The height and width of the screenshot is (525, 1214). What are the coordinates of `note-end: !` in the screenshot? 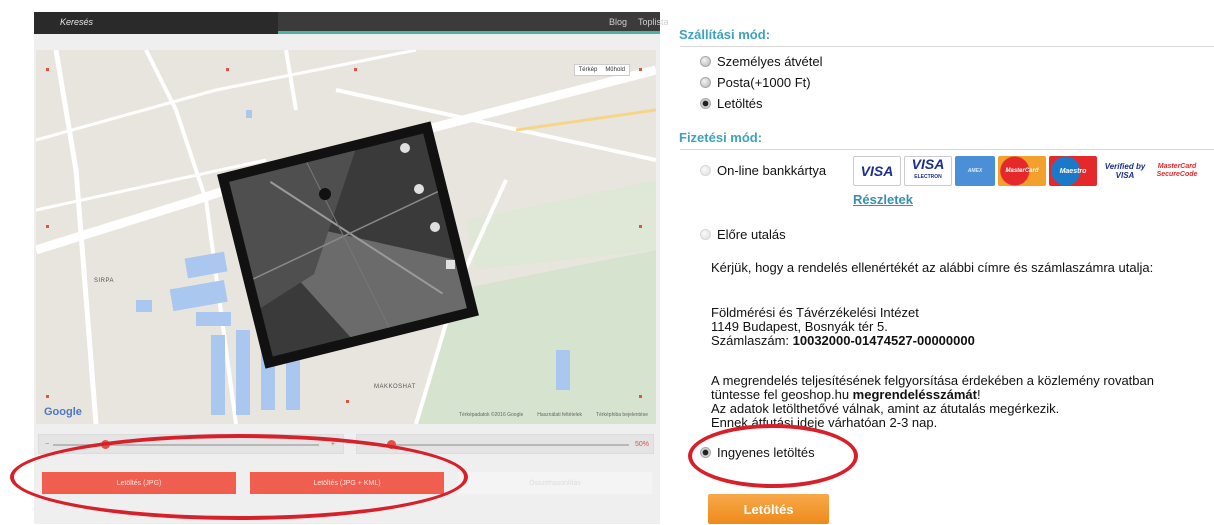 It's located at (978, 394).